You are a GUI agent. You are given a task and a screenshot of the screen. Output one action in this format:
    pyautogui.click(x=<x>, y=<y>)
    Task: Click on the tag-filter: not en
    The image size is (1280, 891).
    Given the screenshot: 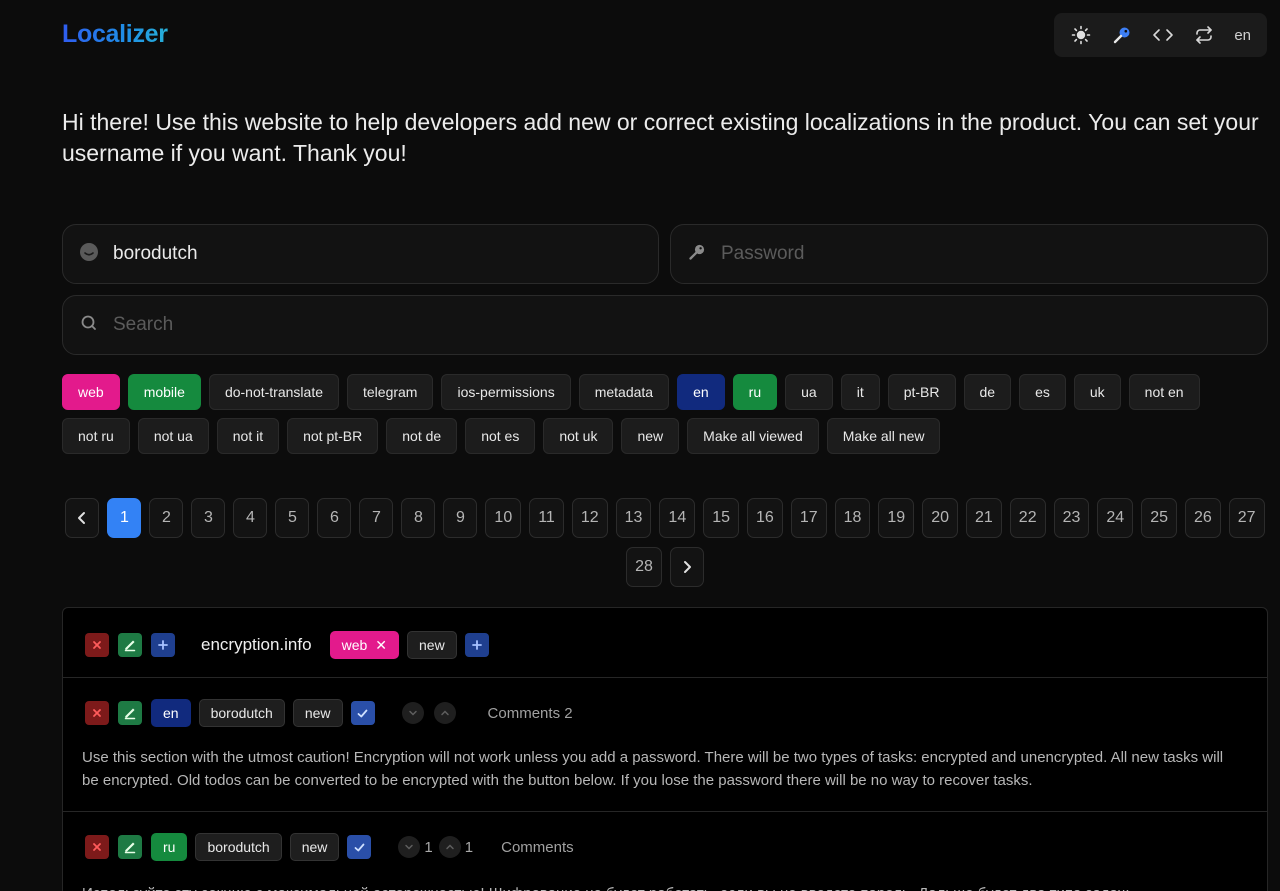 What is the action you would take?
    pyautogui.click(x=1164, y=392)
    